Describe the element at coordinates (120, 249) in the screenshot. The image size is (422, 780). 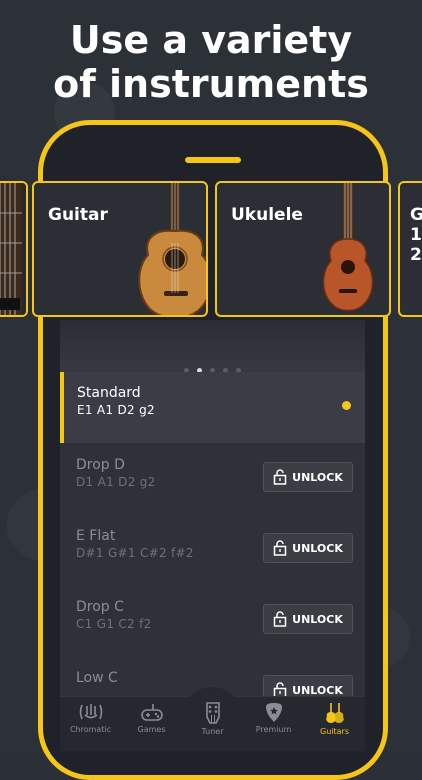
I see `instrument-card-guitar: Guitar` at that location.